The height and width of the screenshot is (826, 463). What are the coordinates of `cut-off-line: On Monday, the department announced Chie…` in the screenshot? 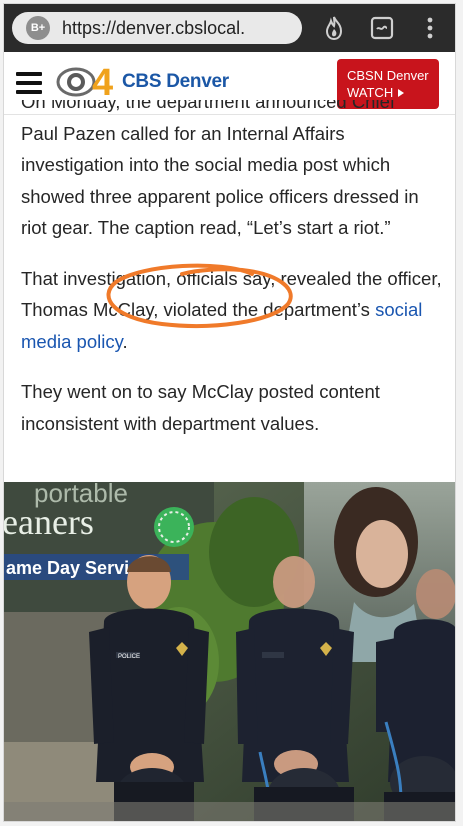 It's located at (208, 106).